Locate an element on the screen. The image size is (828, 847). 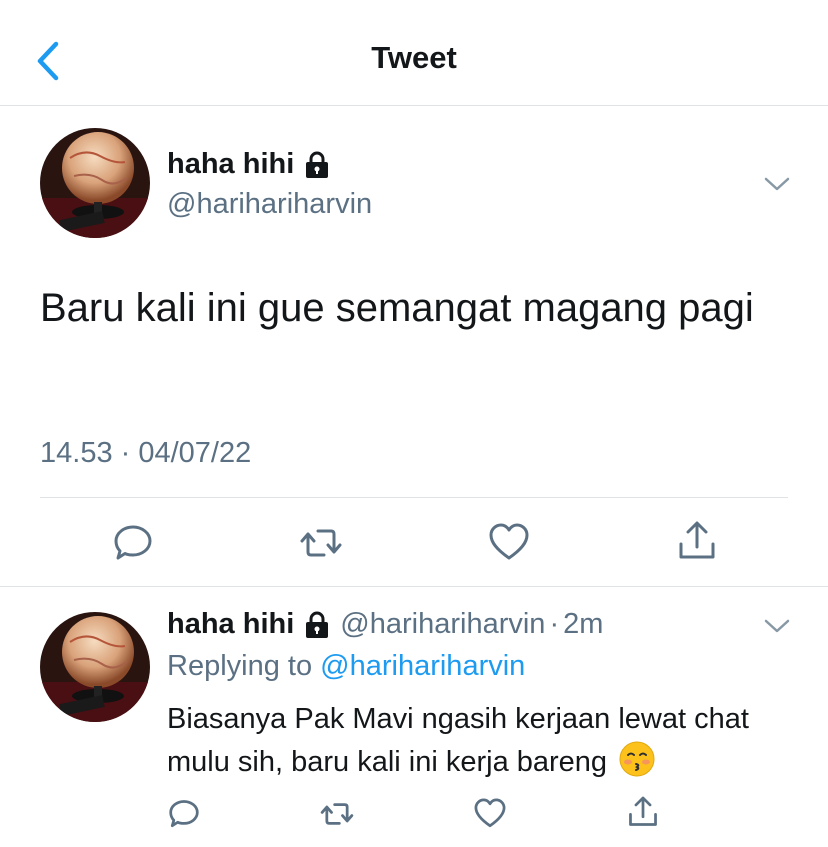
page-title: Tweet is located at coordinates (414, 57).